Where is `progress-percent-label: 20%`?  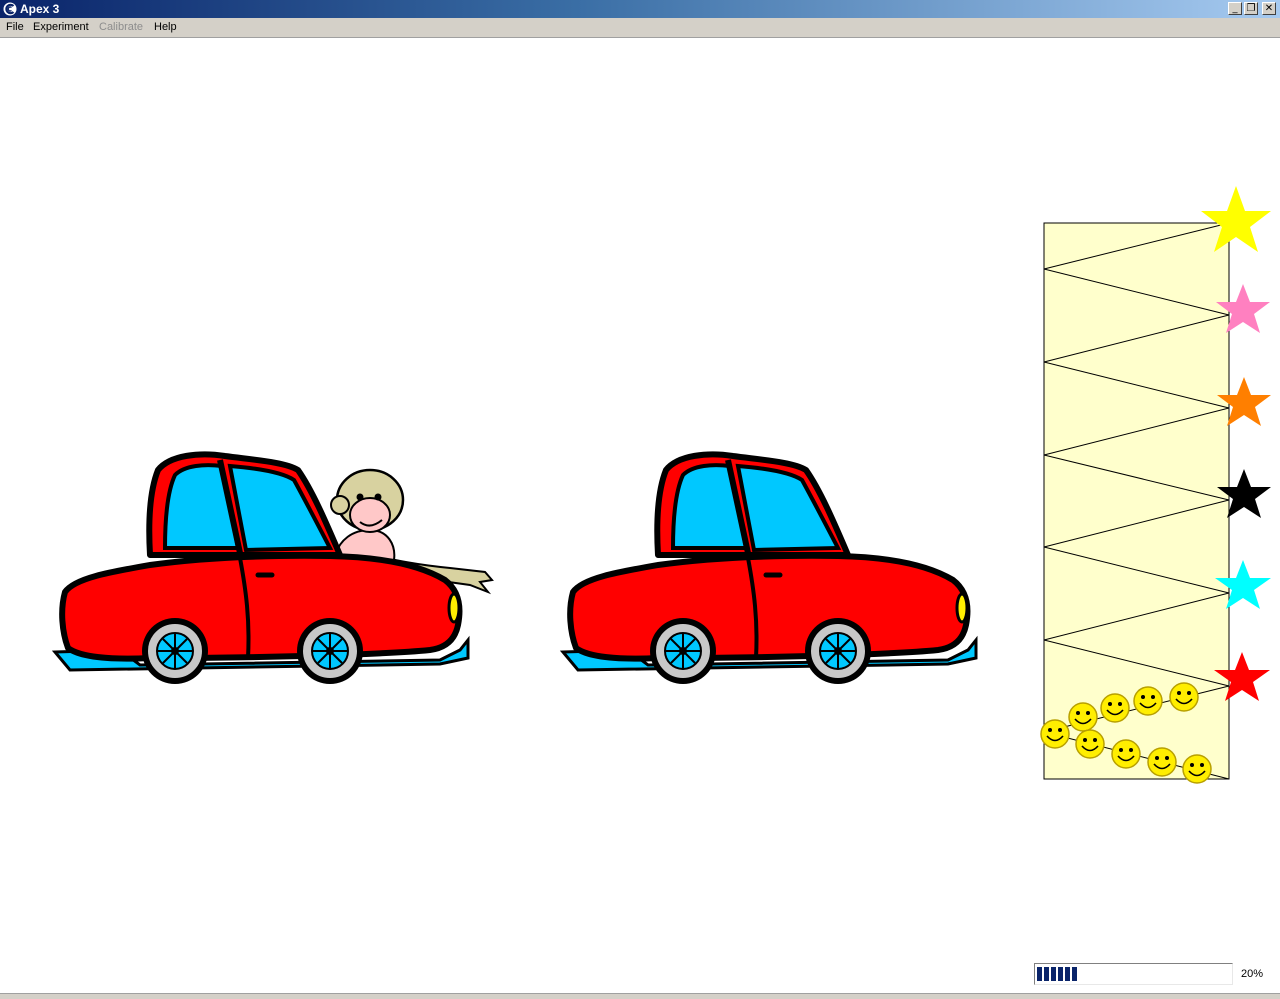
progress-percent-label: 20% is located at coordinates (1252, 974).